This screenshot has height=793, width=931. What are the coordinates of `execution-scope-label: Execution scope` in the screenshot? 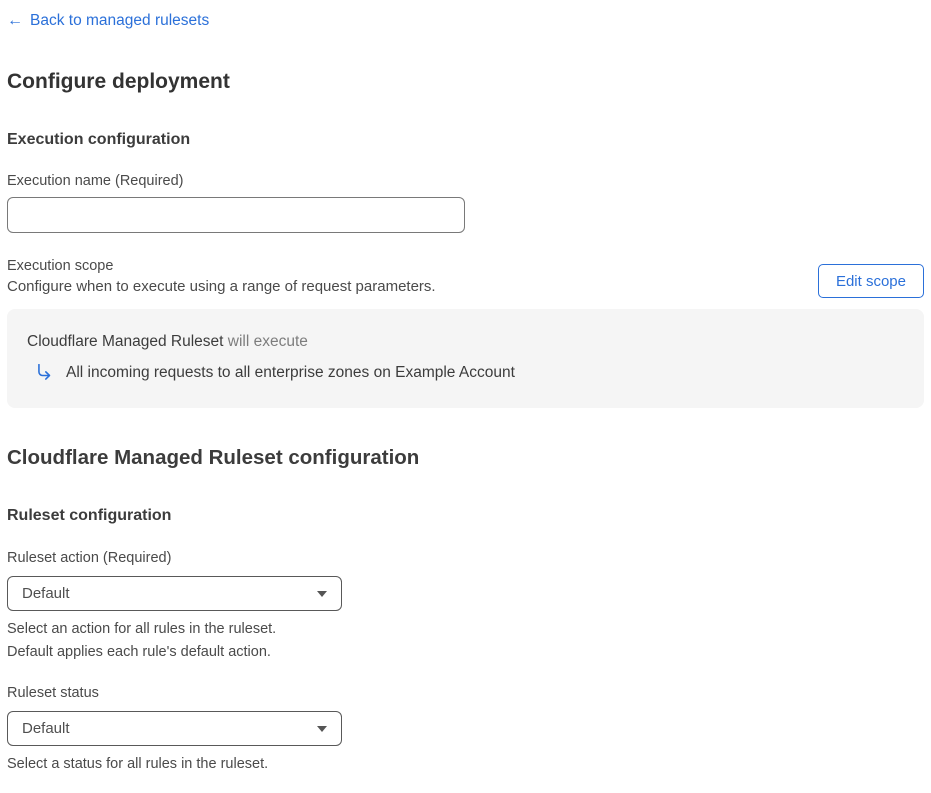 It's located at (60, 266).